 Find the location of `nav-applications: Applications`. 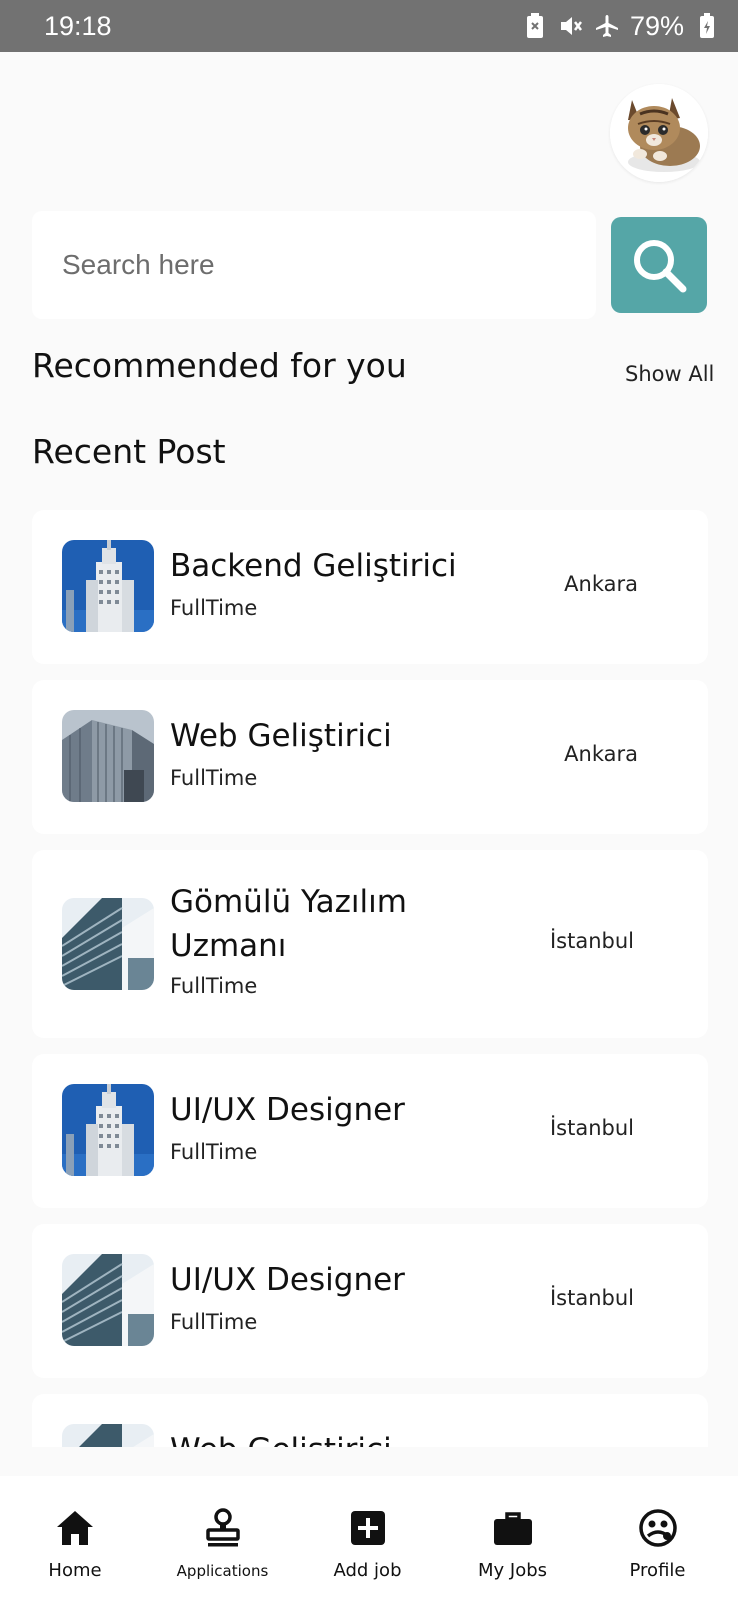

nav-applications: Applications is located at coordinates (222, 1538).